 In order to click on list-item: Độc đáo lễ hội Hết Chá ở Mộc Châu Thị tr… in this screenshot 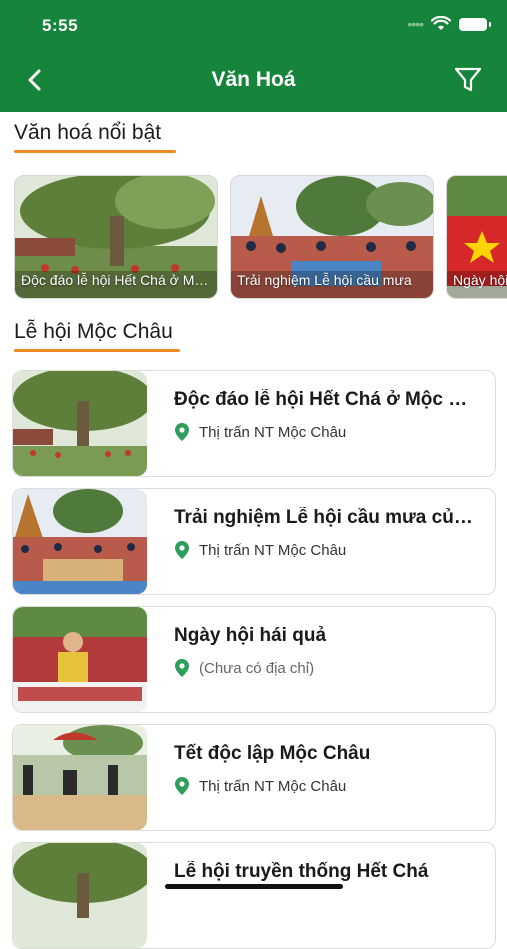, I will do `click(254, 423)`.